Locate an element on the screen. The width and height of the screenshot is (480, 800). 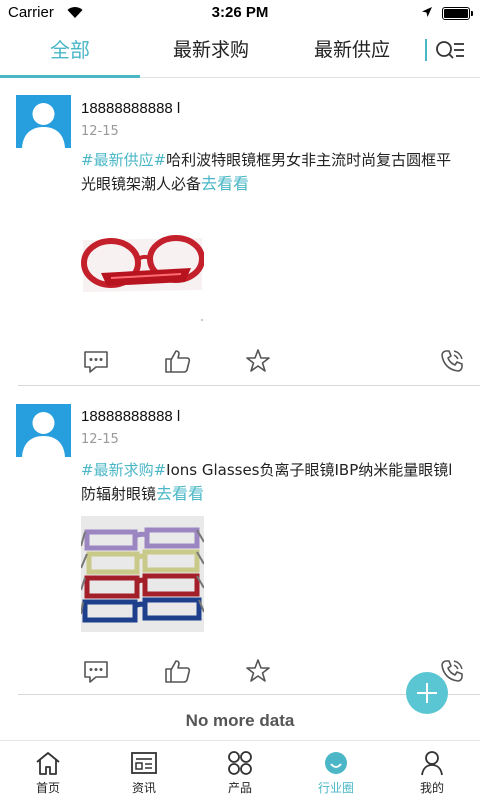
nav-label: 行业圈 is located at coordinates (335, 788).